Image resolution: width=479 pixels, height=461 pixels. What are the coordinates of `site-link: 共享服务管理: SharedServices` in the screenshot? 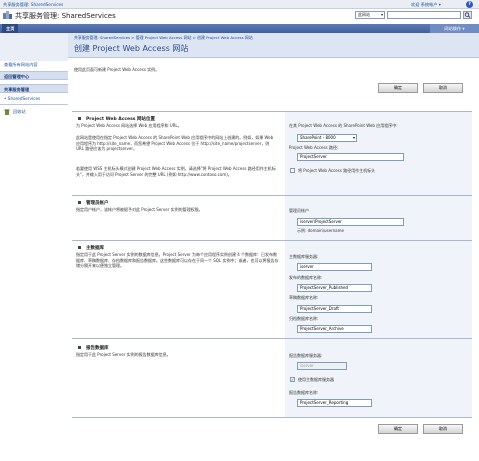 It's located at (33, 5).